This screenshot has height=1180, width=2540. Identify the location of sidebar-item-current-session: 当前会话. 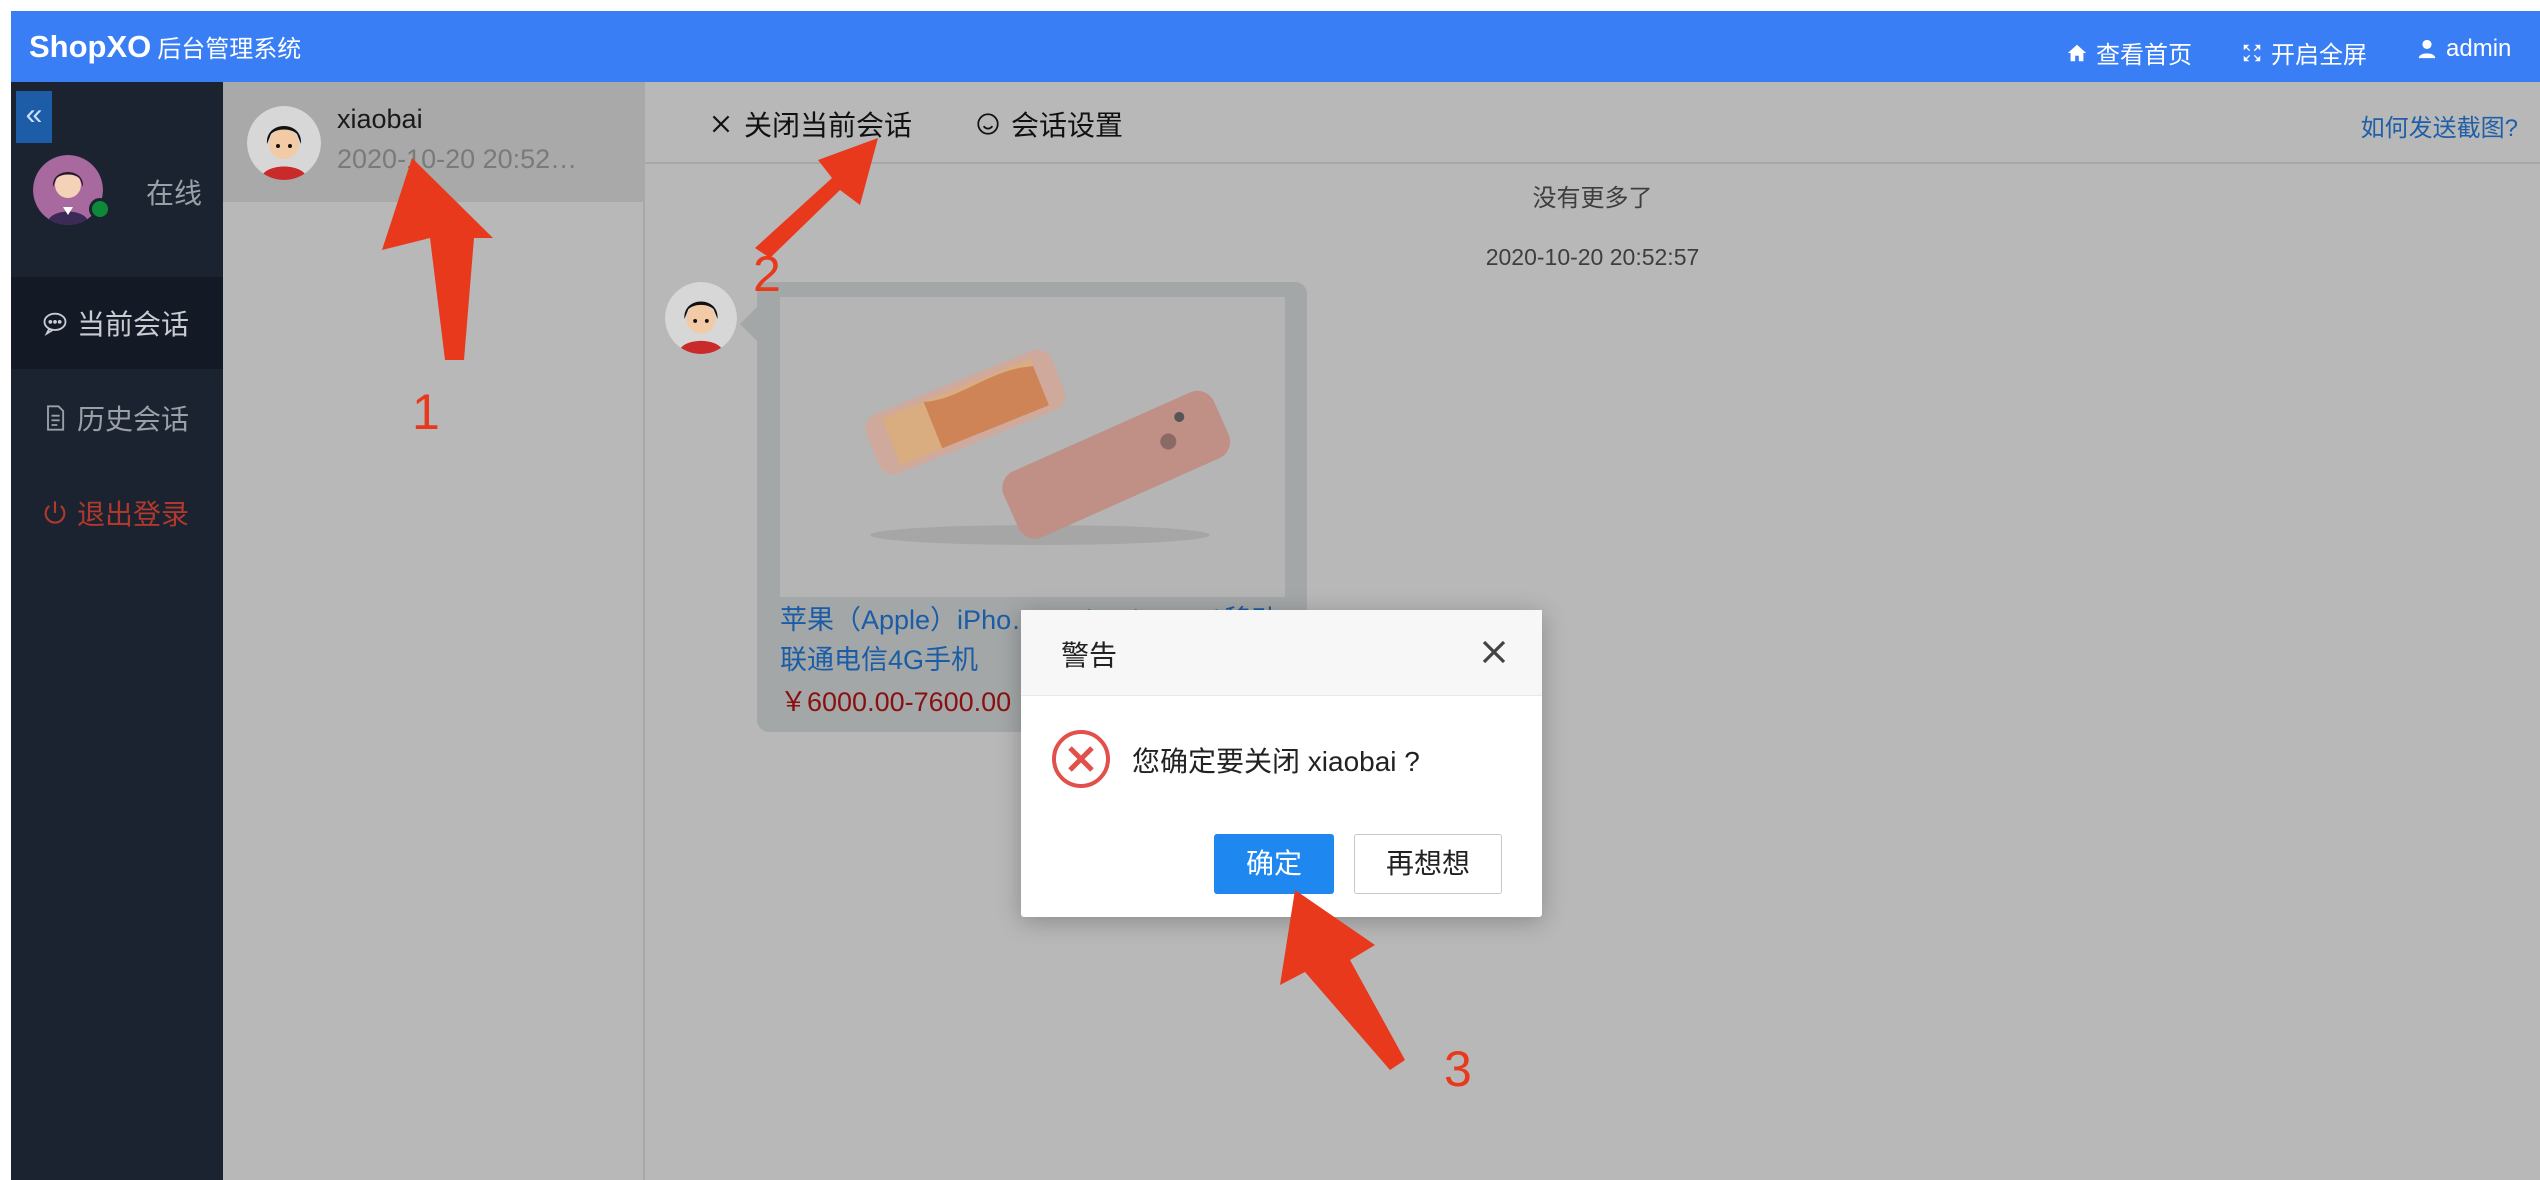
(117, 323).